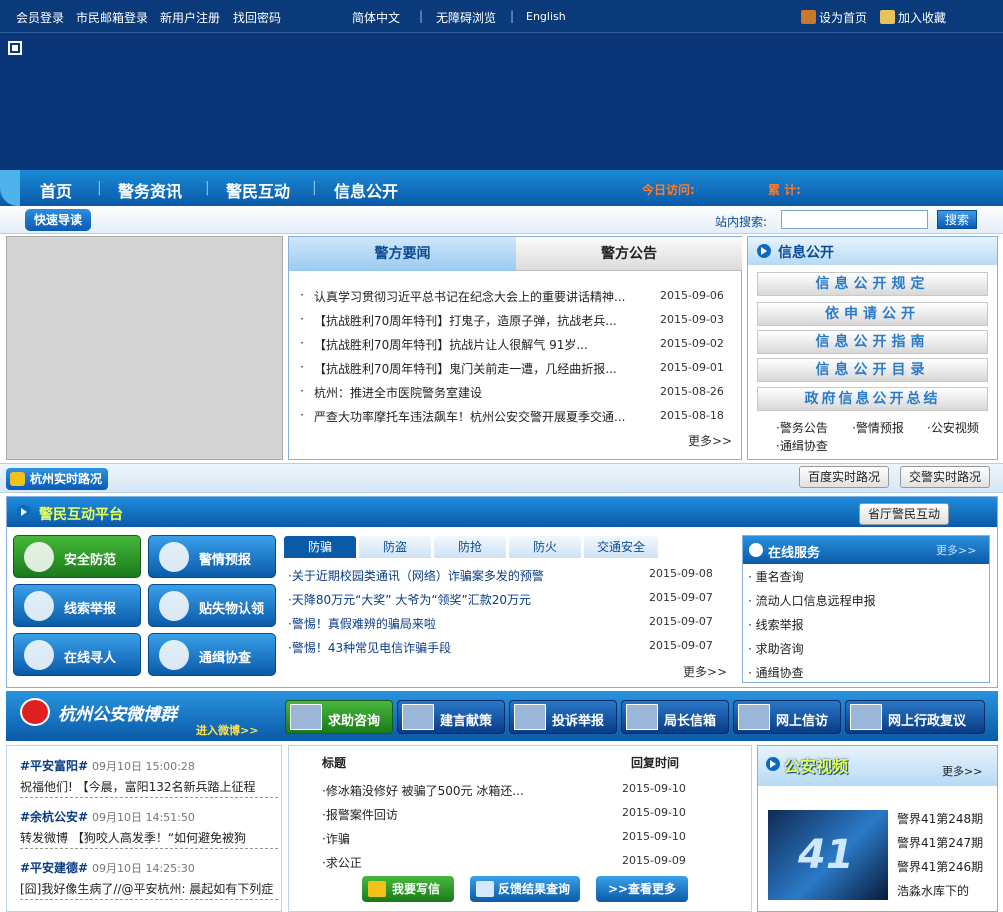 This screenshot has width=1003, height=912. What do you see at coordinates (953, 427) in the screenshot?
I see `police-video-link: ·公安视频` at bounding box center [953, 427].